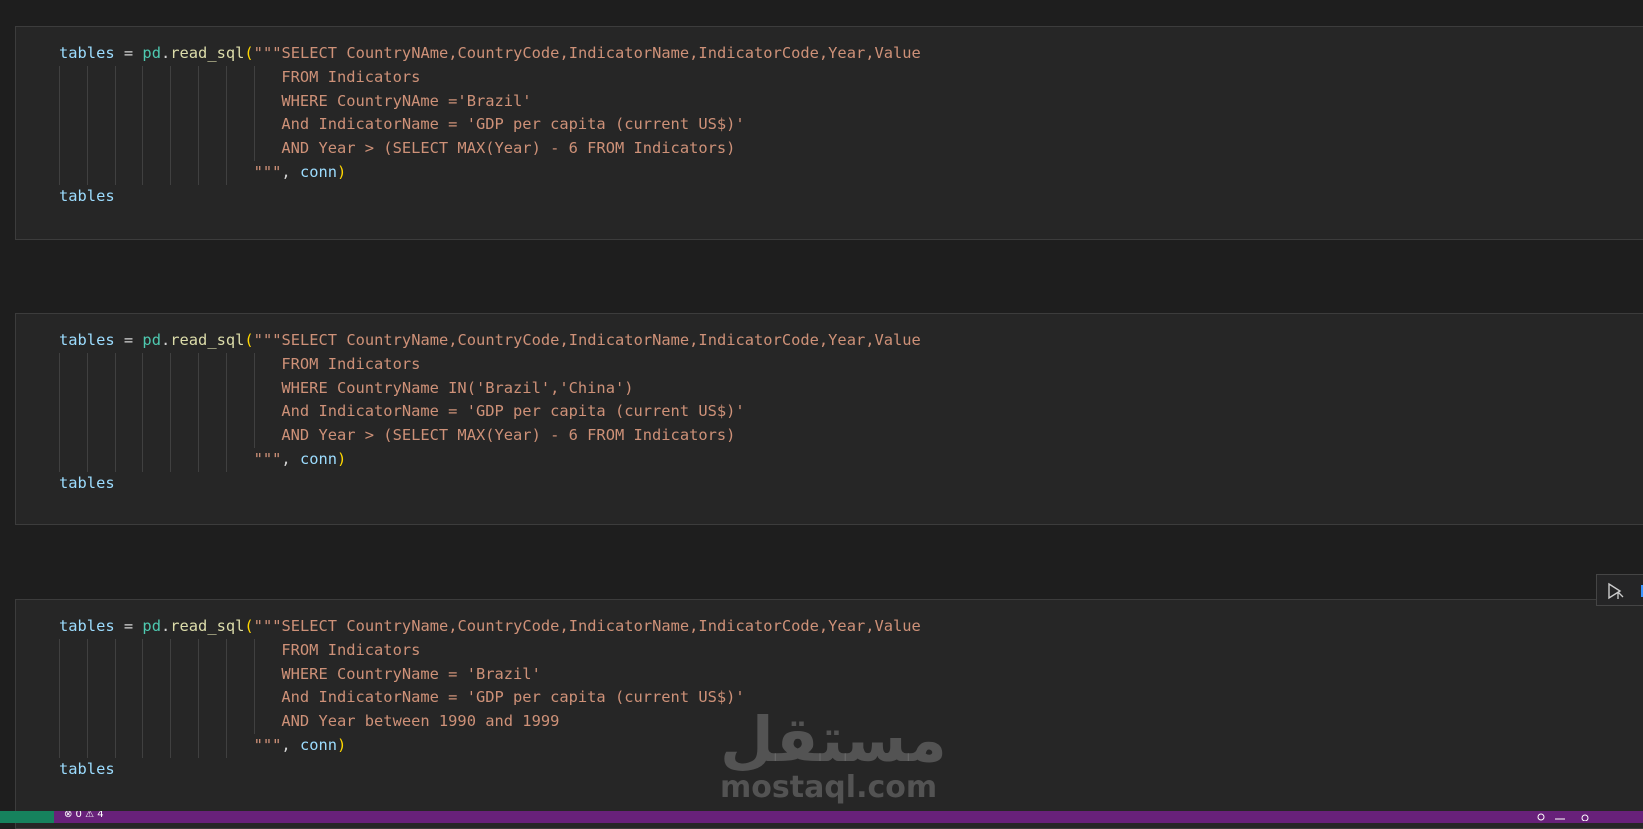 The height and width of the screenshot is (829, 1643). Describe the element at coordinates (309, 721) in the screenshot. I see `code-token: AND Year between 1990 and 1999` at that location.